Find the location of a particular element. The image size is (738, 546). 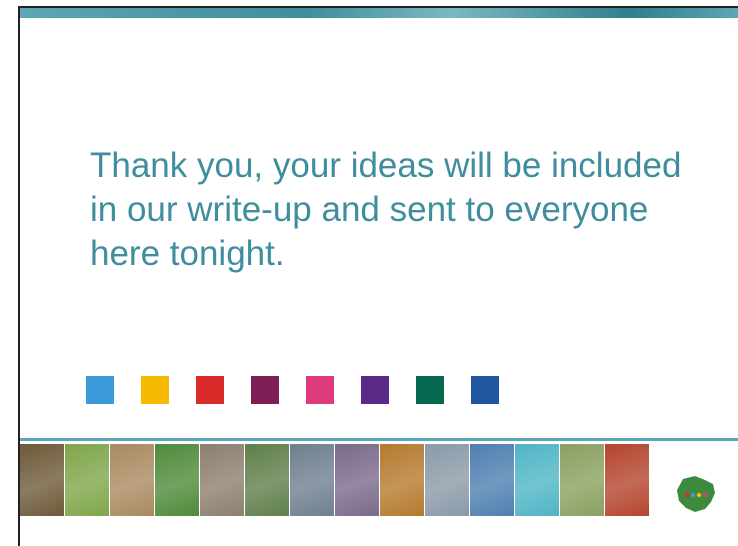

wiltshire-assembly-logo is located at coordinates (698, 488).